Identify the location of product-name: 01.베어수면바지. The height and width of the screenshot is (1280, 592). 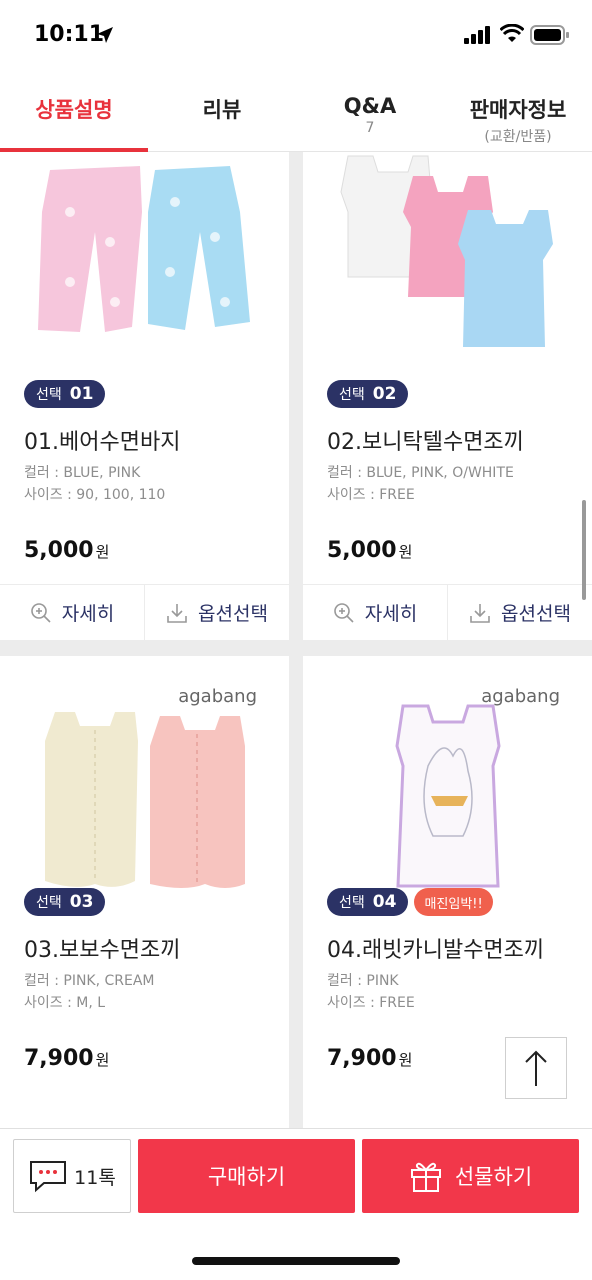
(102, 442).